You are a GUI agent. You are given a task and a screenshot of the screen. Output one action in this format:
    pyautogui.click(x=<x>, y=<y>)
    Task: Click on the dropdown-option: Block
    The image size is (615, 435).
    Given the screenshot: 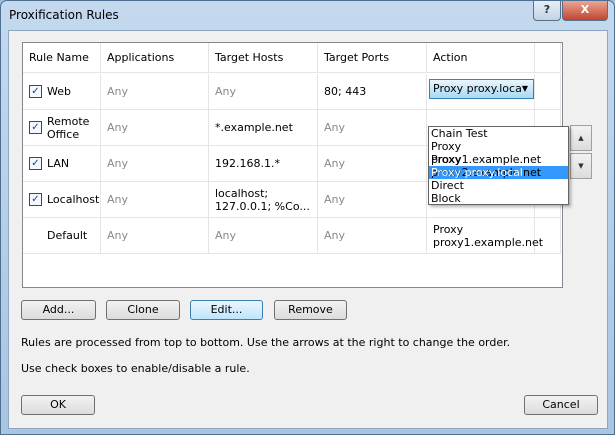 What is the action you would take?
    pyautogui.click(x=498, y=198)
    